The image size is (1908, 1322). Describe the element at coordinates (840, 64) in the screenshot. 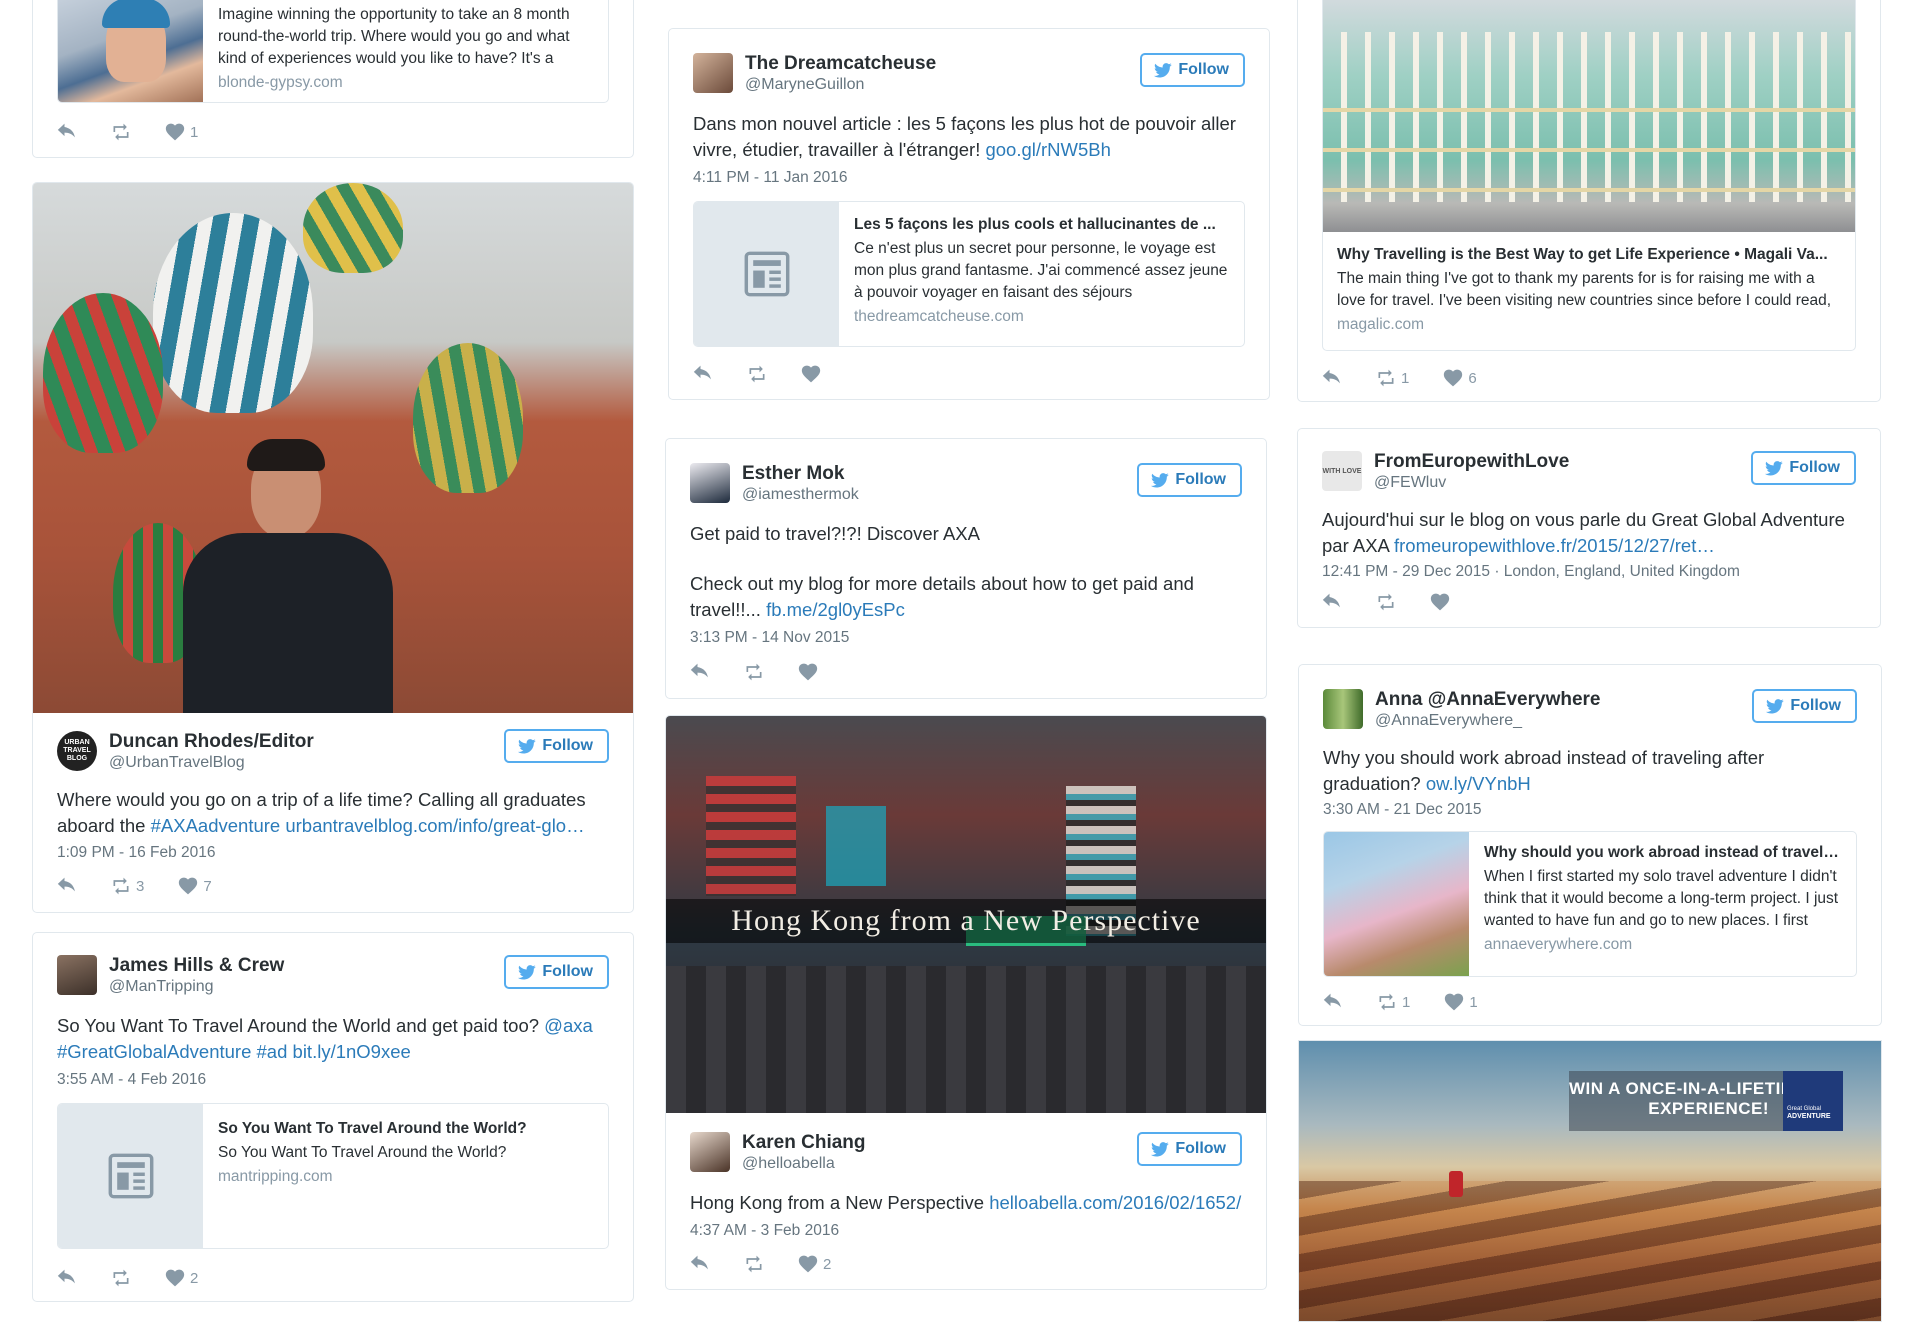

I see `user-name: The Dreamcatcheuse` at that location.